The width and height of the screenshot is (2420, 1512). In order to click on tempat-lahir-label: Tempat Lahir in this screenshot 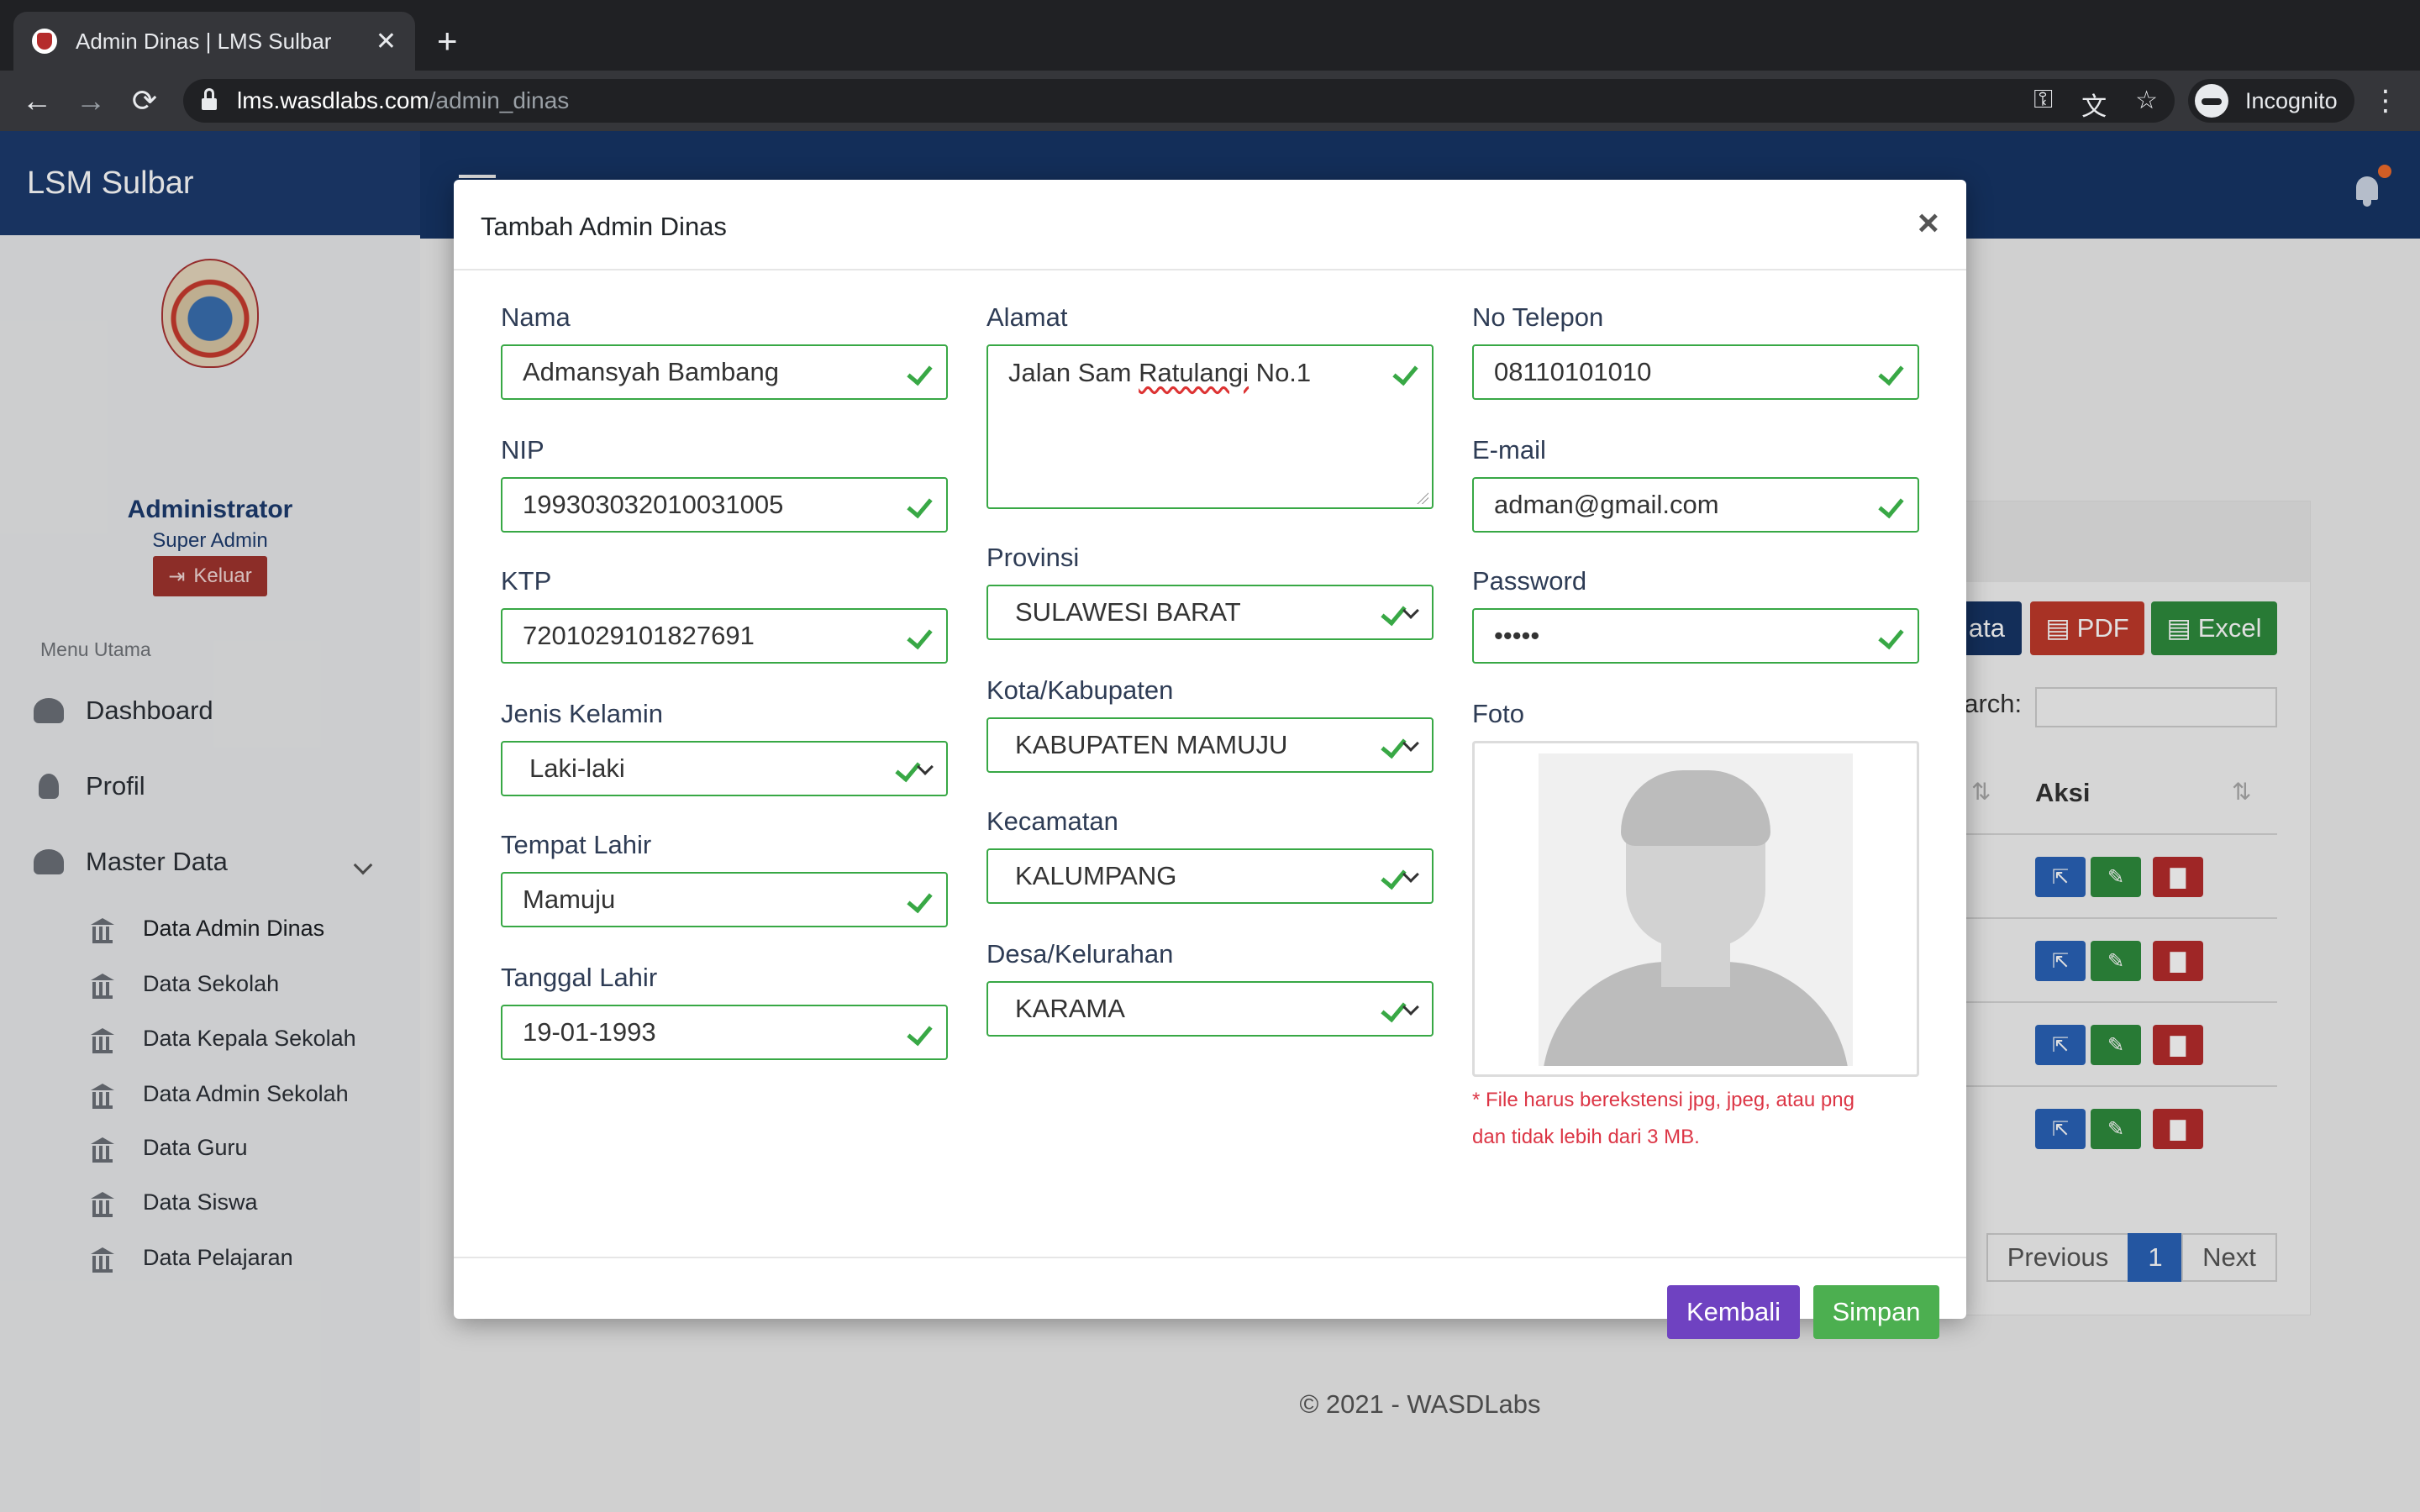, I will do `click(576, 844)`.